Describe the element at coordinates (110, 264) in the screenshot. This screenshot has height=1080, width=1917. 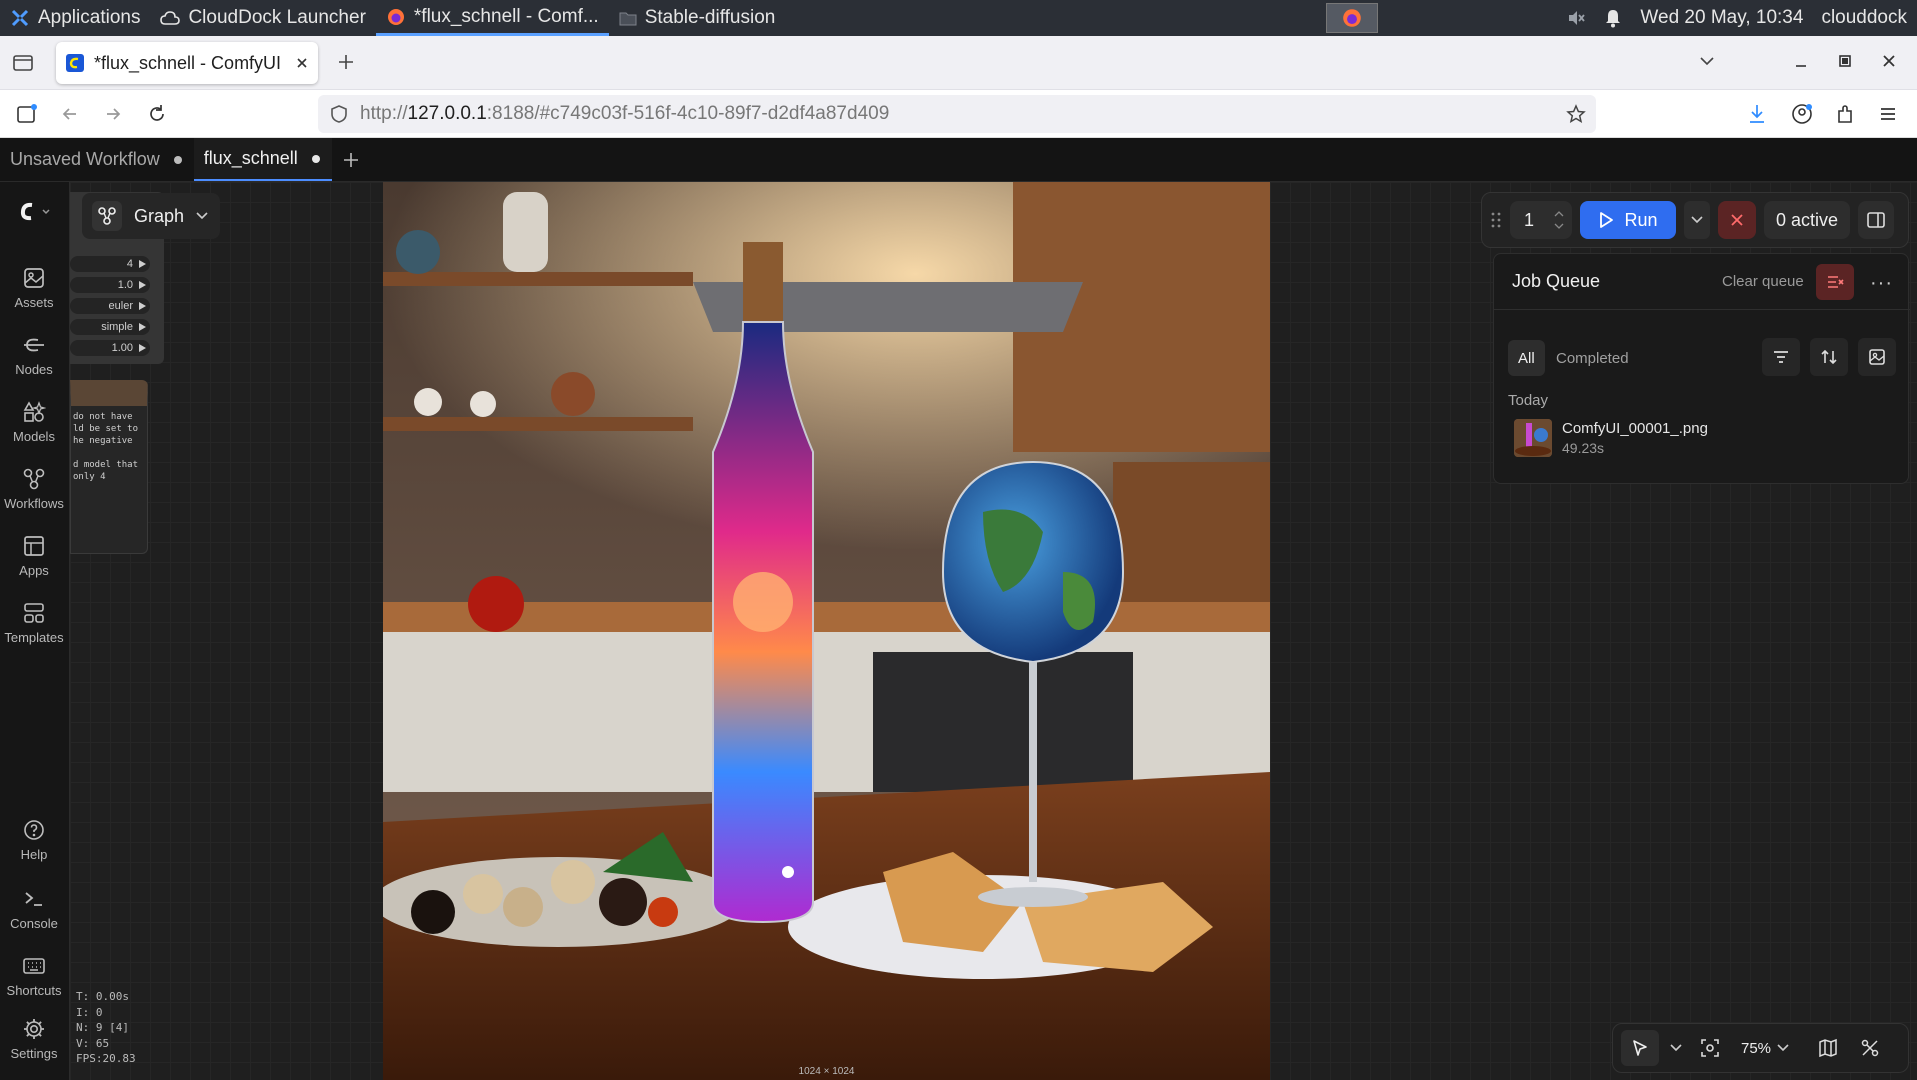
I see `node-widget-steps: 4` at that location.